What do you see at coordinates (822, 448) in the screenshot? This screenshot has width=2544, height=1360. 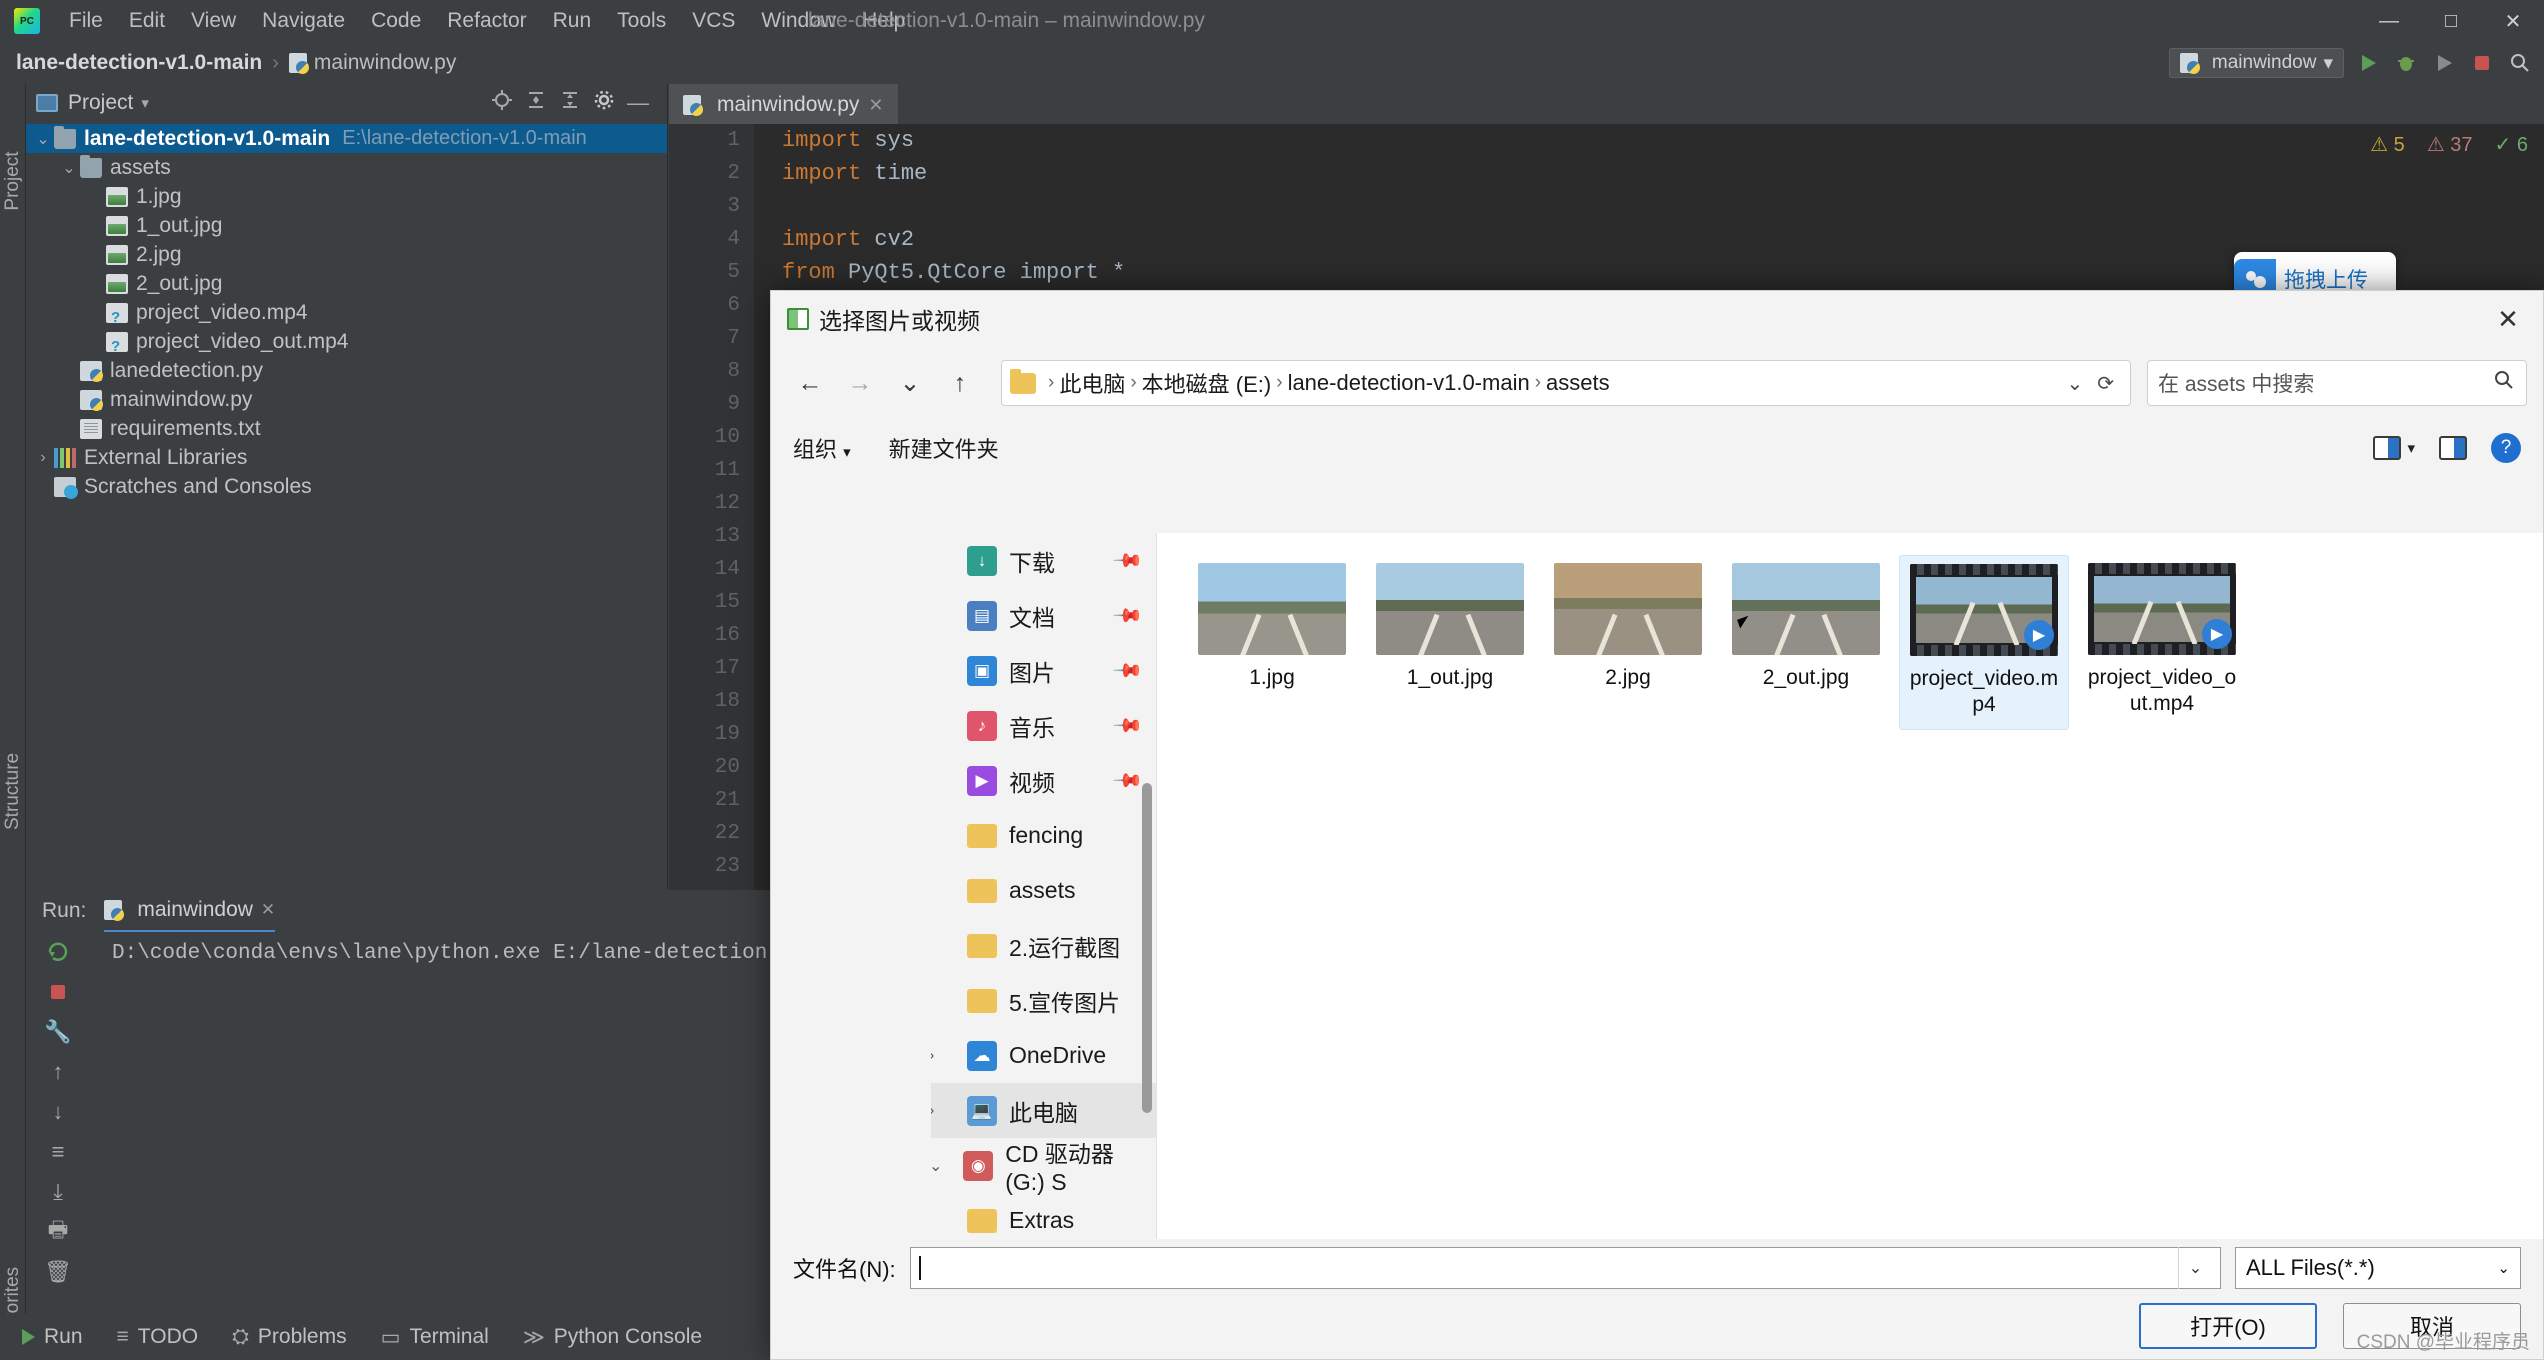 I see `organize-button: 组织 ▾` at bounding box center [822, 448].